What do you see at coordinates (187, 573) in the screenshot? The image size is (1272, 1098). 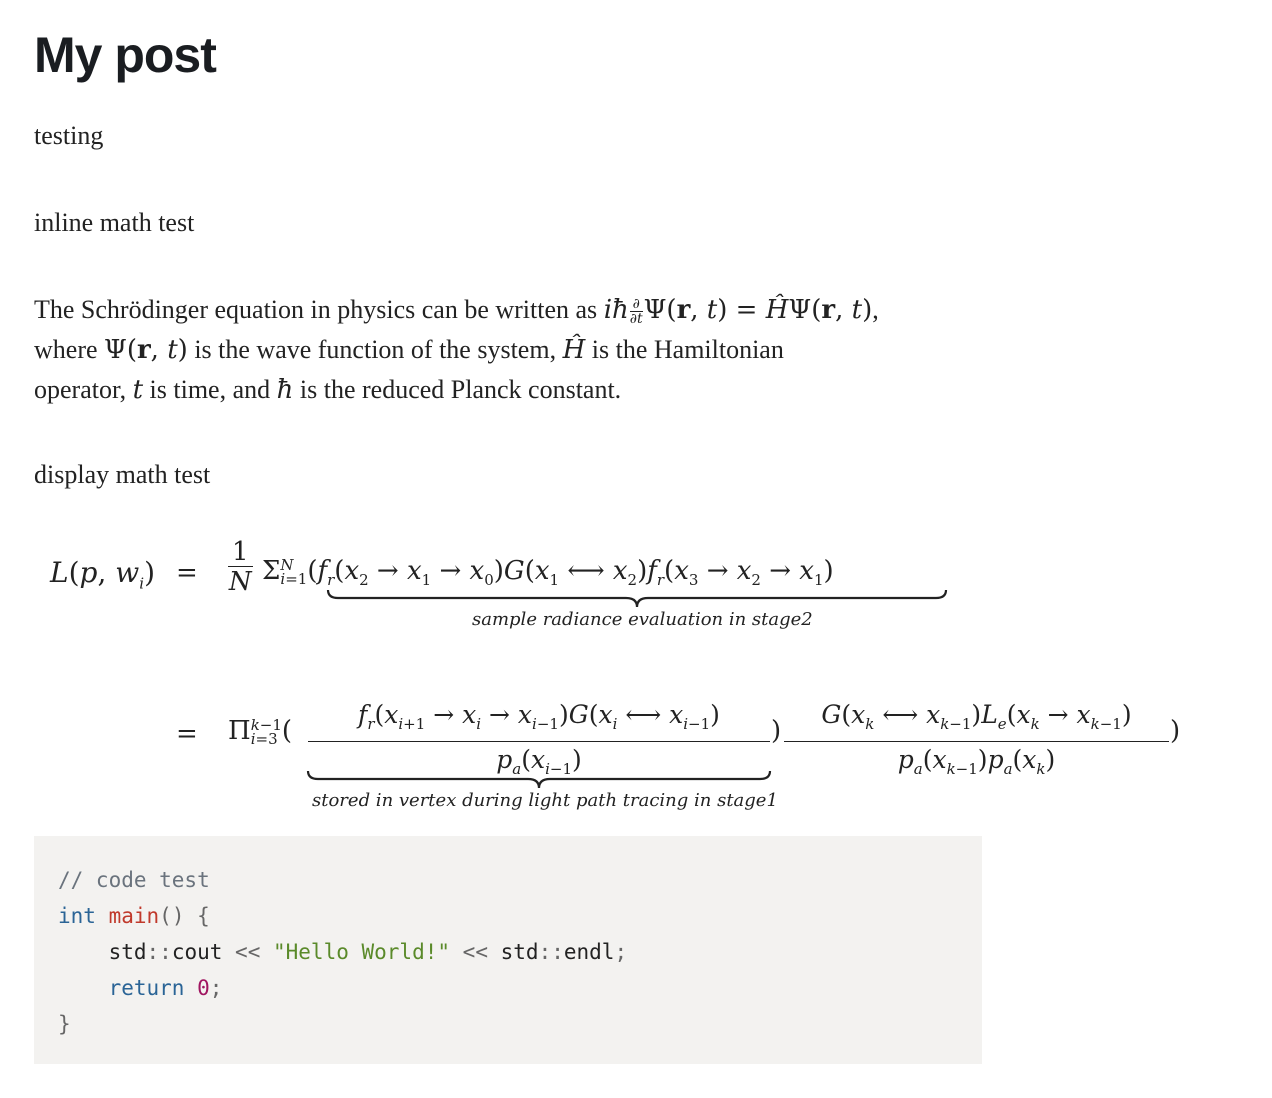 I see `math-equals-1: =` at bounding box center [187, 573].